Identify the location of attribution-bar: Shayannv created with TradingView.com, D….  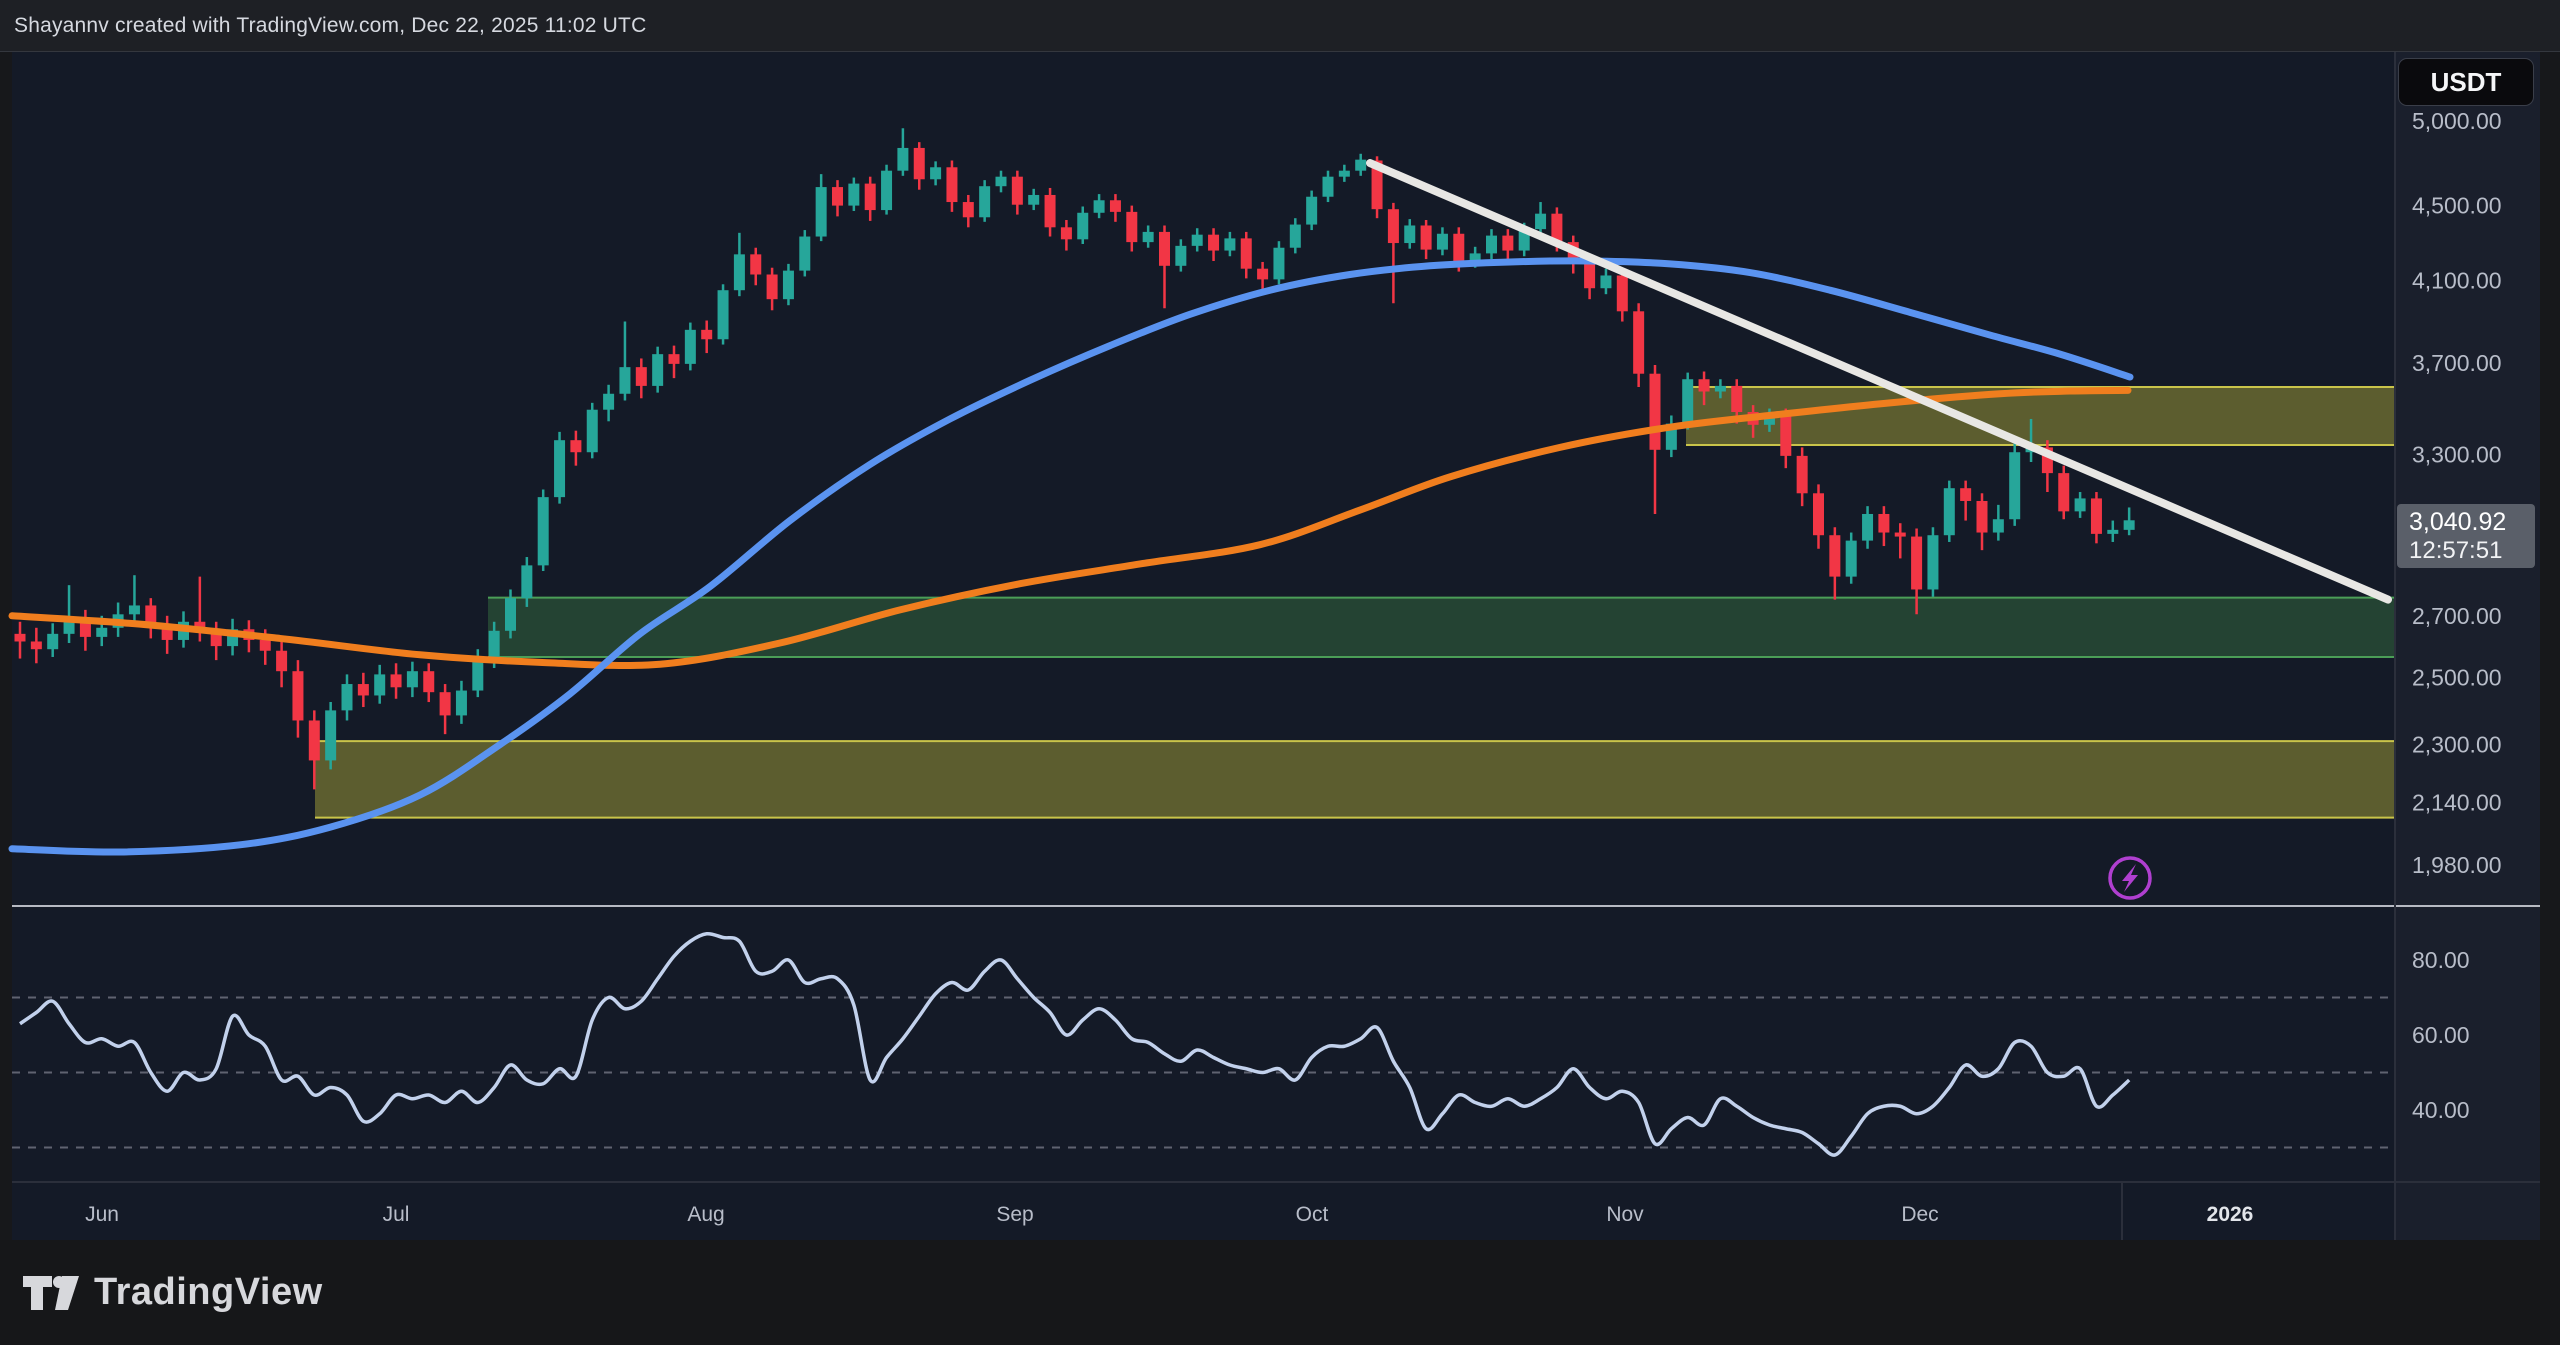
(1280, 26).